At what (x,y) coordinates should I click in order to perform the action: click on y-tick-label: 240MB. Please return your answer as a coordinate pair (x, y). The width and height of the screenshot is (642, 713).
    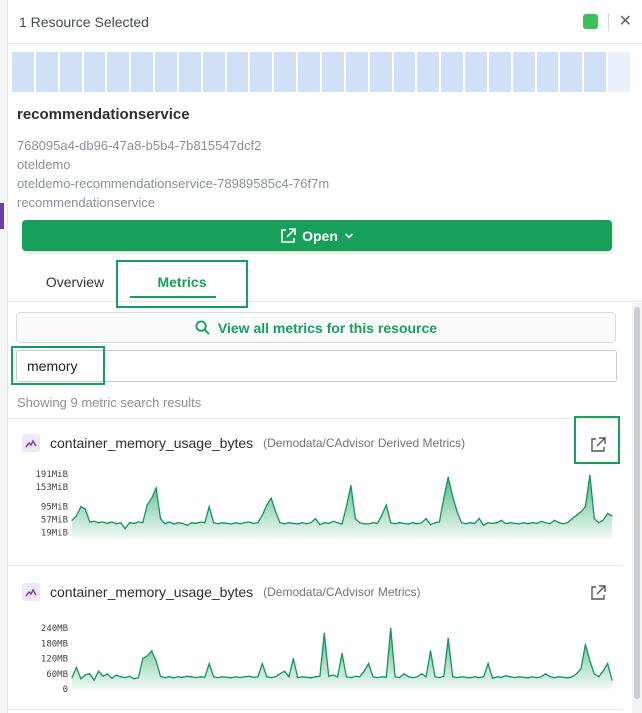
    Looking at the image, I should click on (54, 629).